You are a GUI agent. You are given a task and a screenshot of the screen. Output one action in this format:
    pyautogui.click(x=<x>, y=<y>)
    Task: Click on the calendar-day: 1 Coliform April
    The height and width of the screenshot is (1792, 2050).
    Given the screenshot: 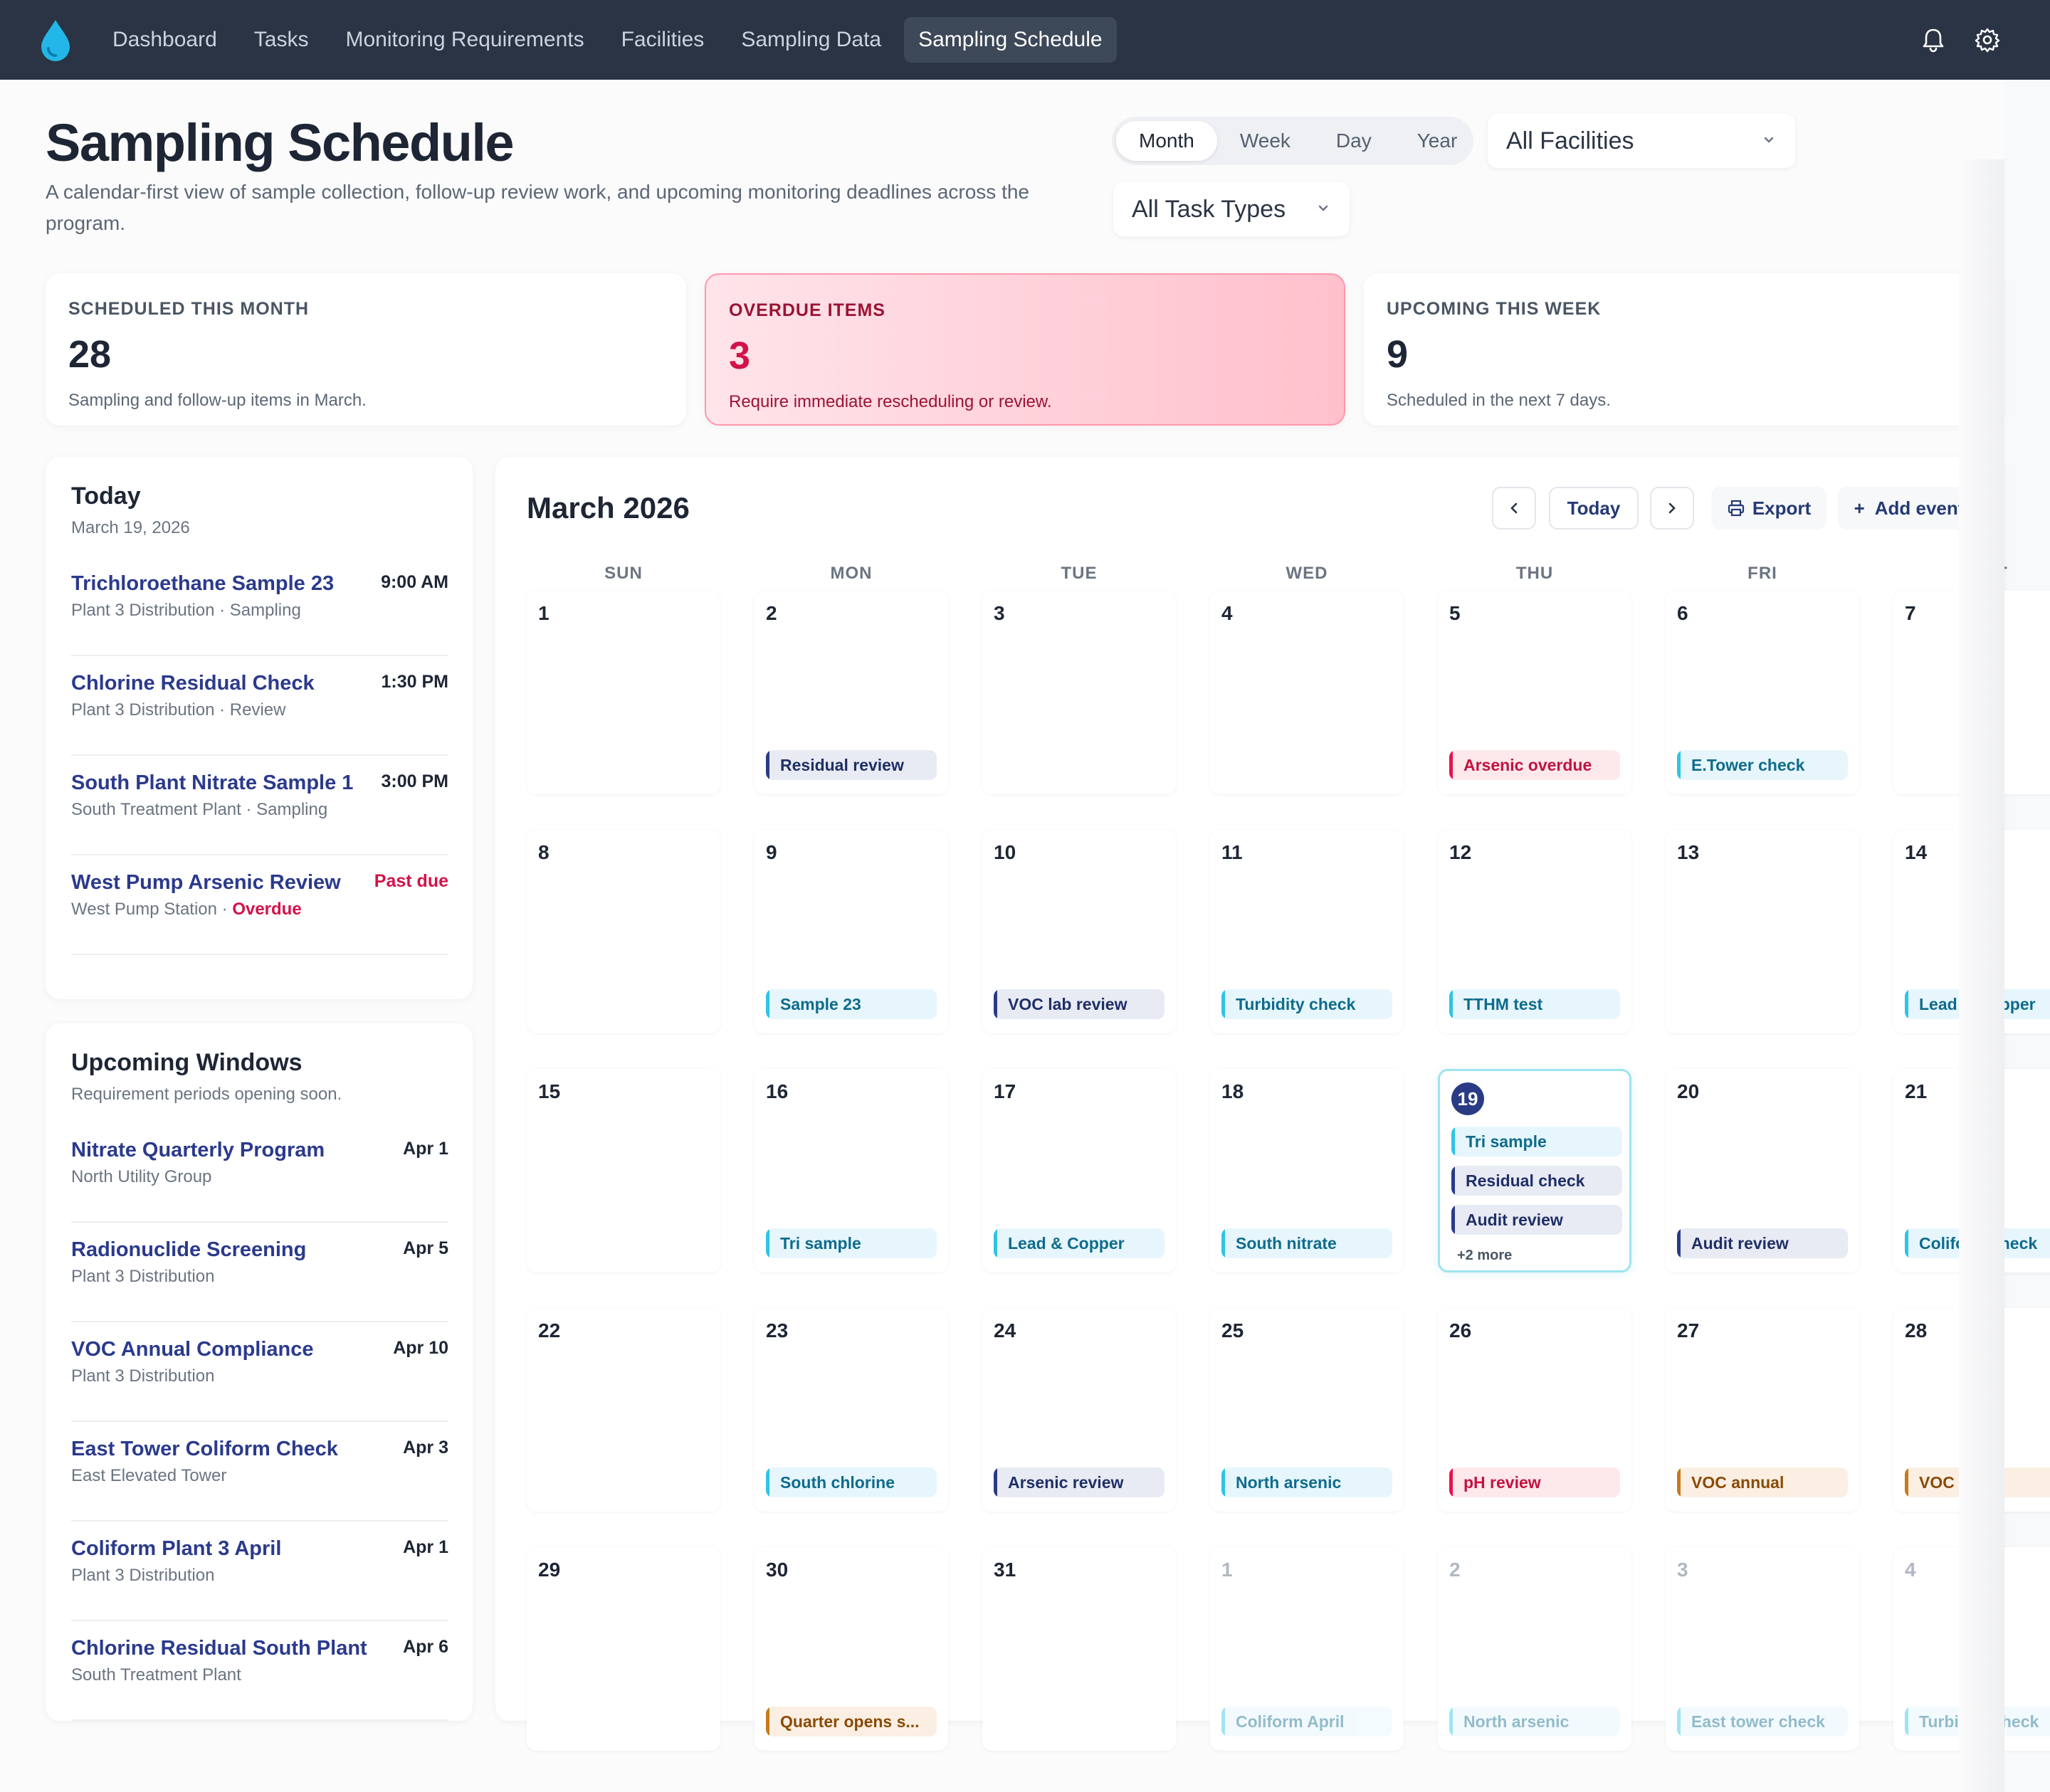 What is the action you would take?
    pyautogui.click(x=1307, y=1649)
    